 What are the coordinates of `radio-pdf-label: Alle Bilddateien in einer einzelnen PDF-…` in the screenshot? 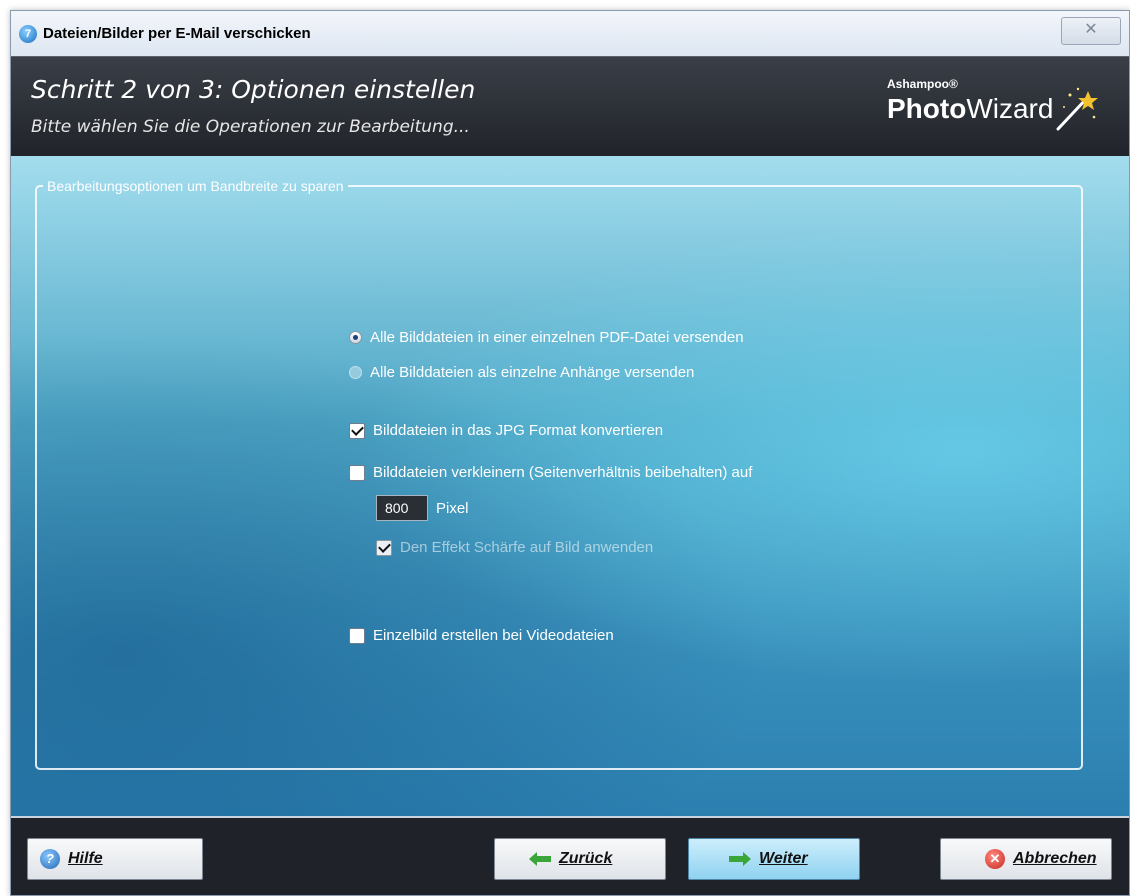 It's located at (557, 337).